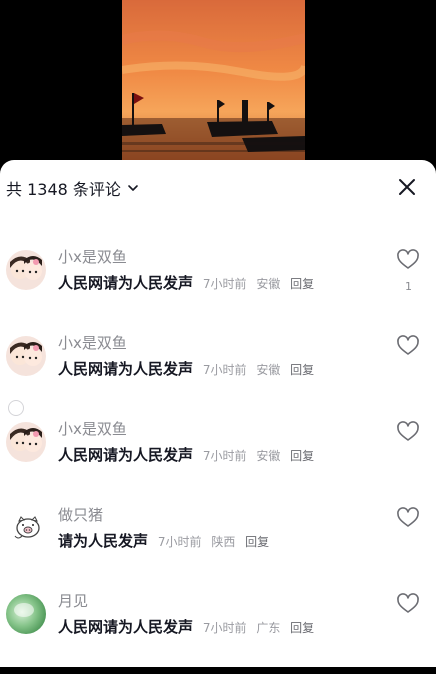  What do you see at coordinates (223, 542) in the screenshot?
I see `comment-location: 陕西` at bounding box center [223, 542].